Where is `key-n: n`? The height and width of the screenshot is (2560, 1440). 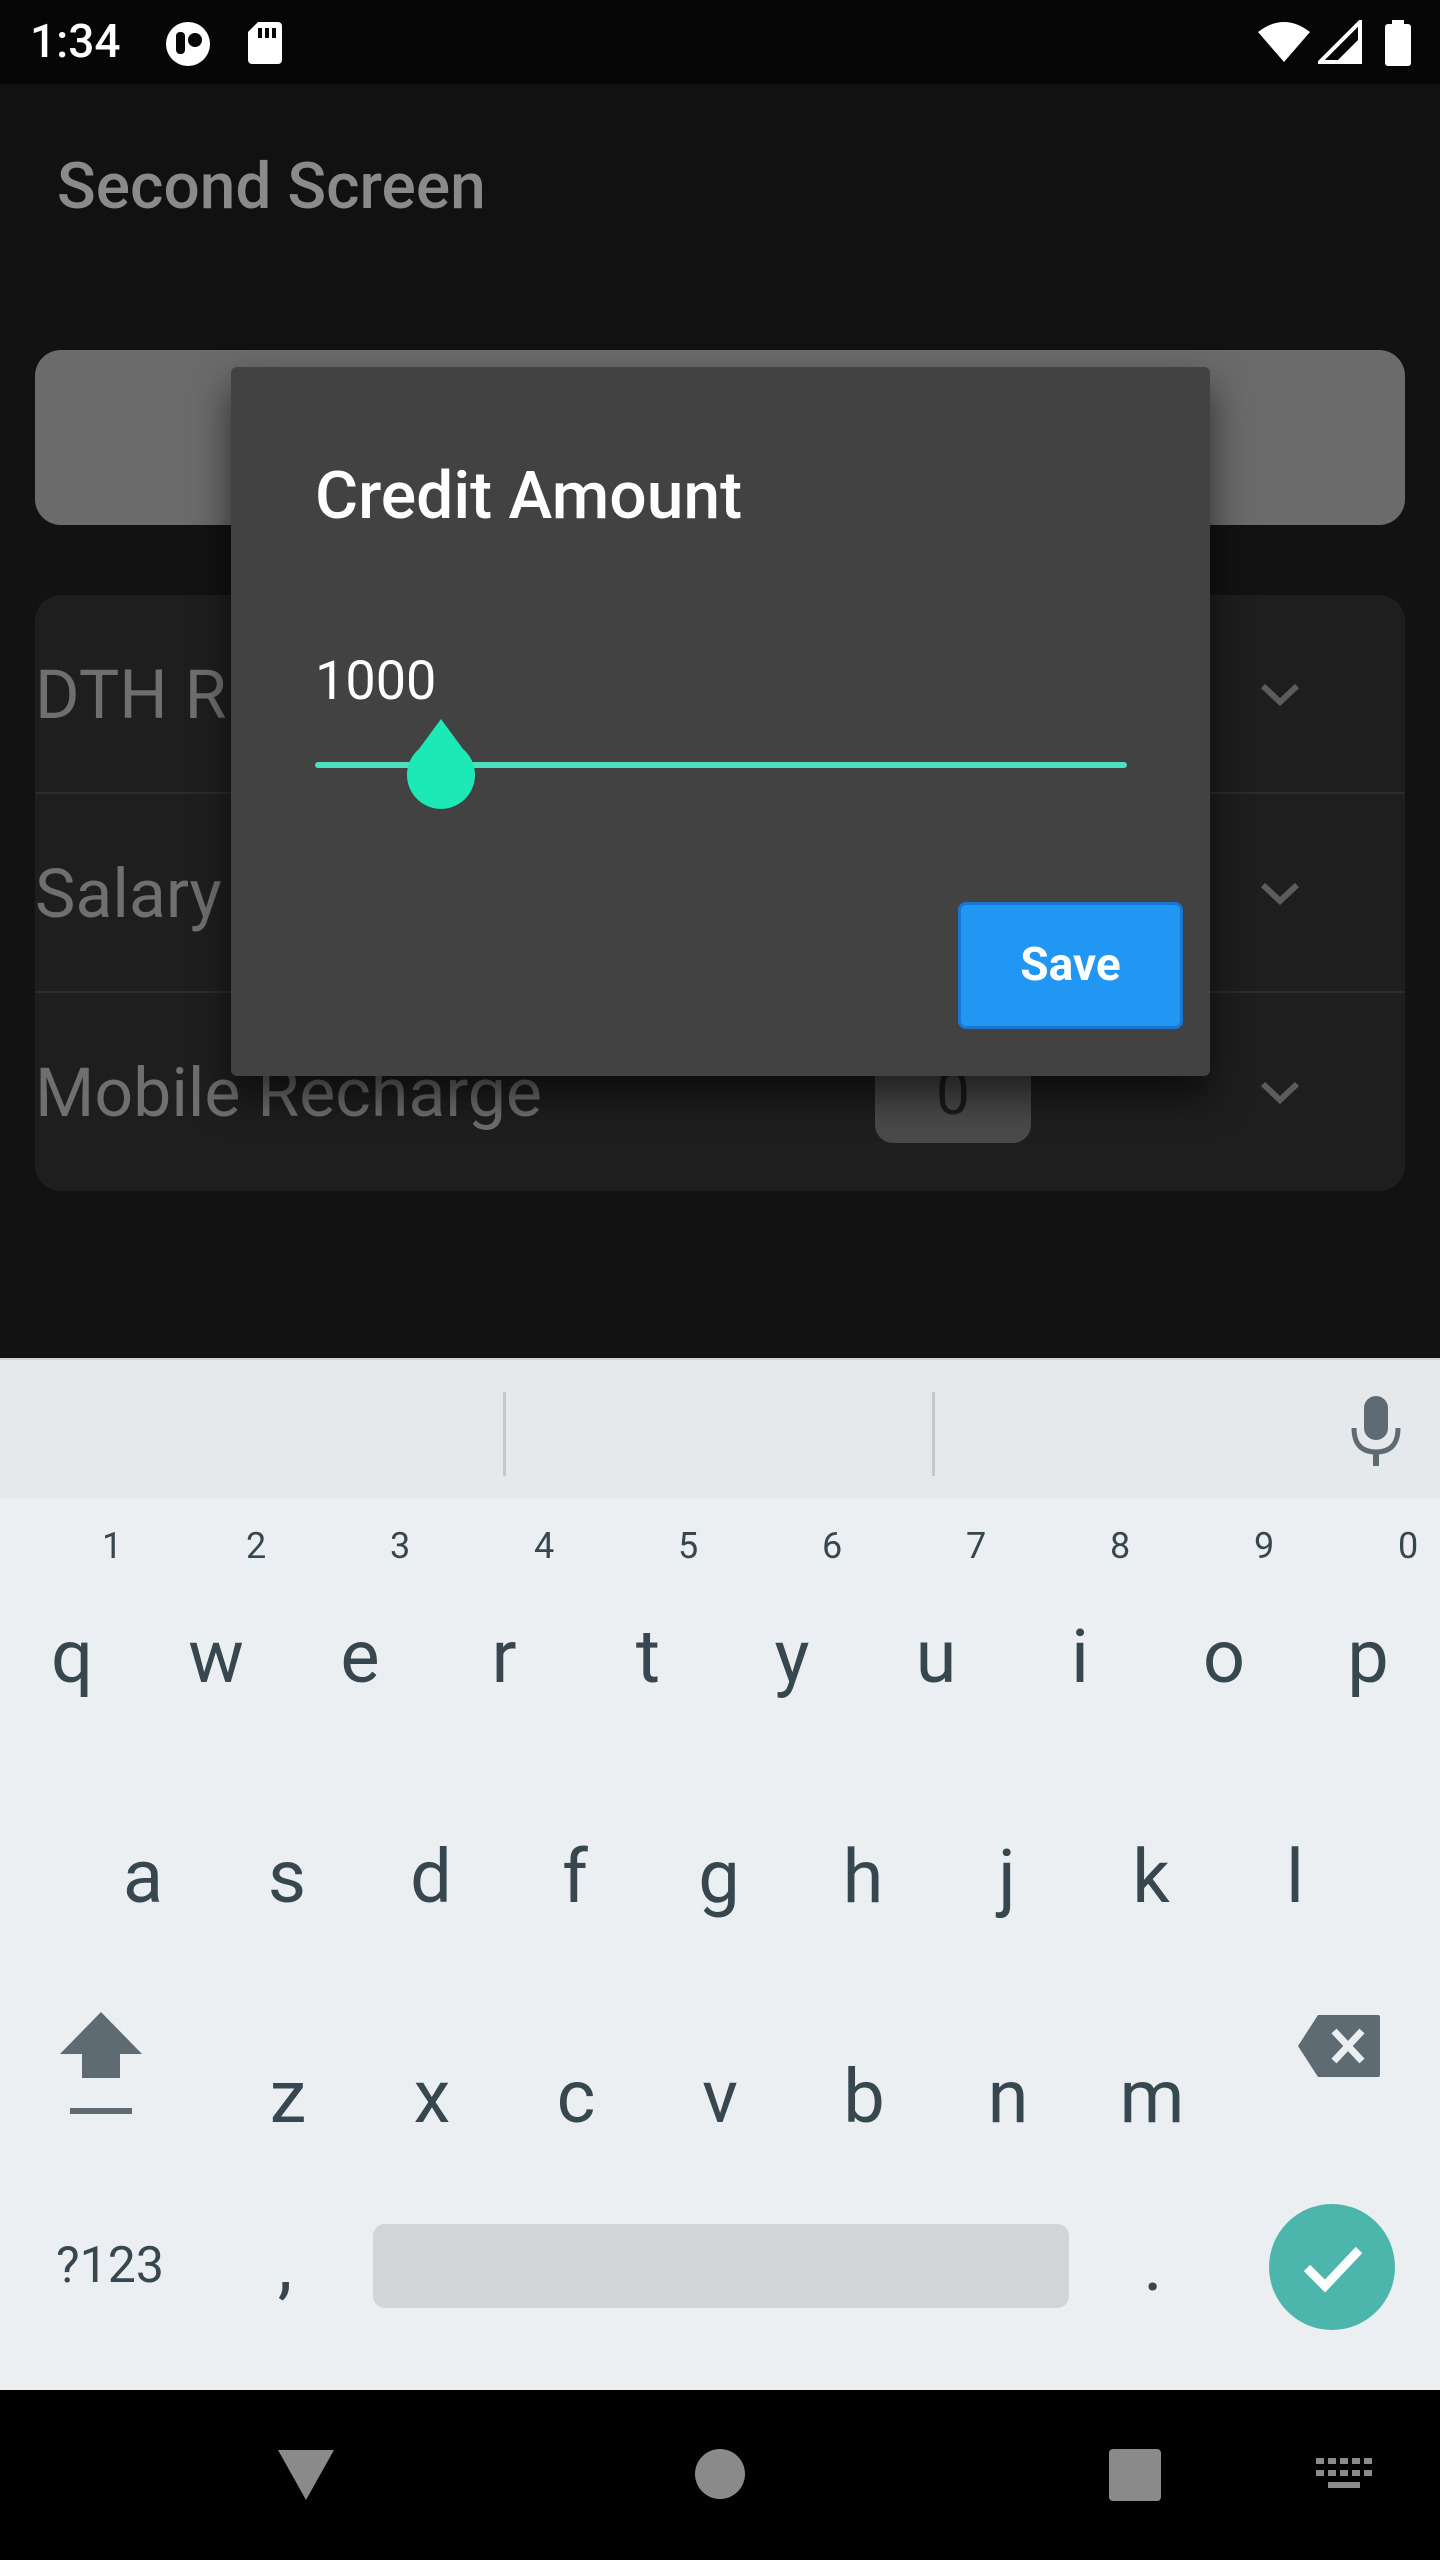 key-n: n is located at coordinates (1008, 2098).